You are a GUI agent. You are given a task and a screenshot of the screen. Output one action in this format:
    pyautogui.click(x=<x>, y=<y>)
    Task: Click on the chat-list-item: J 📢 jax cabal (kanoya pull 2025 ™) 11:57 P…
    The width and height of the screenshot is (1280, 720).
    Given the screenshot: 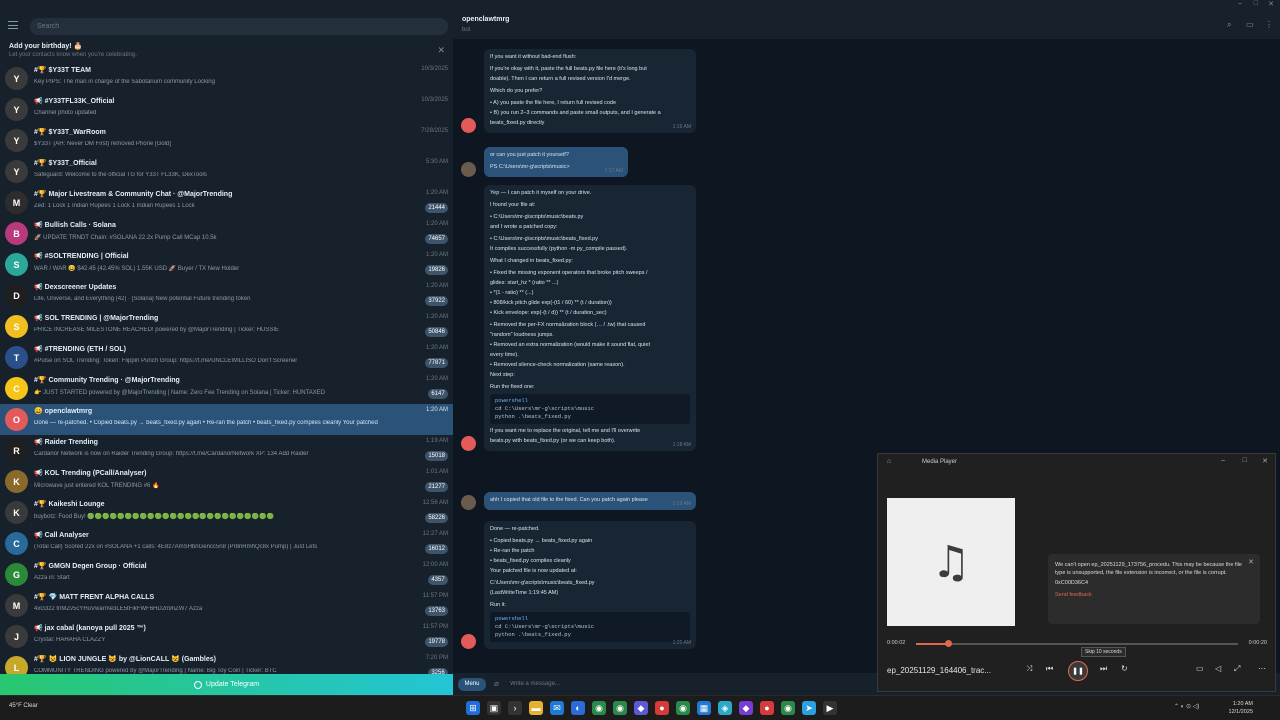 What is the action you would take?
    pyautogui.click(x=226, y=636)
    